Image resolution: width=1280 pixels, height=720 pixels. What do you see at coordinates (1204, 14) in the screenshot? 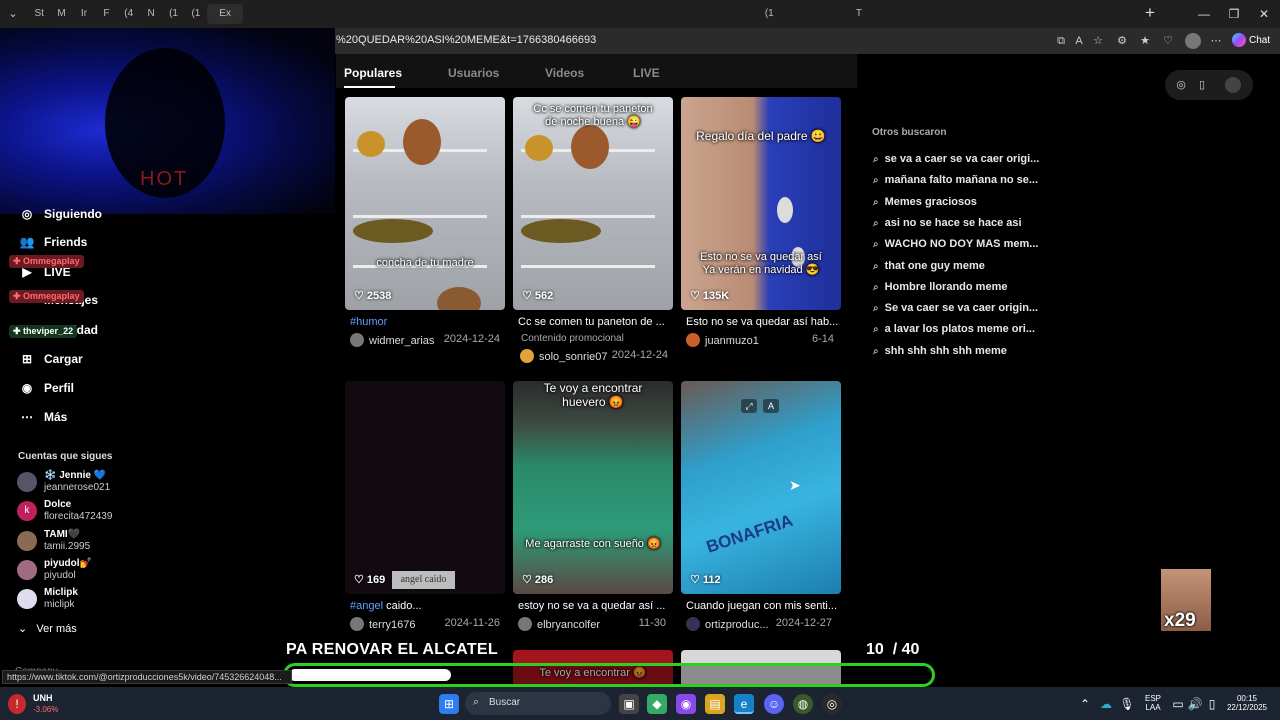
I see `minimize-button: —` at bounding box center [1204, 14].